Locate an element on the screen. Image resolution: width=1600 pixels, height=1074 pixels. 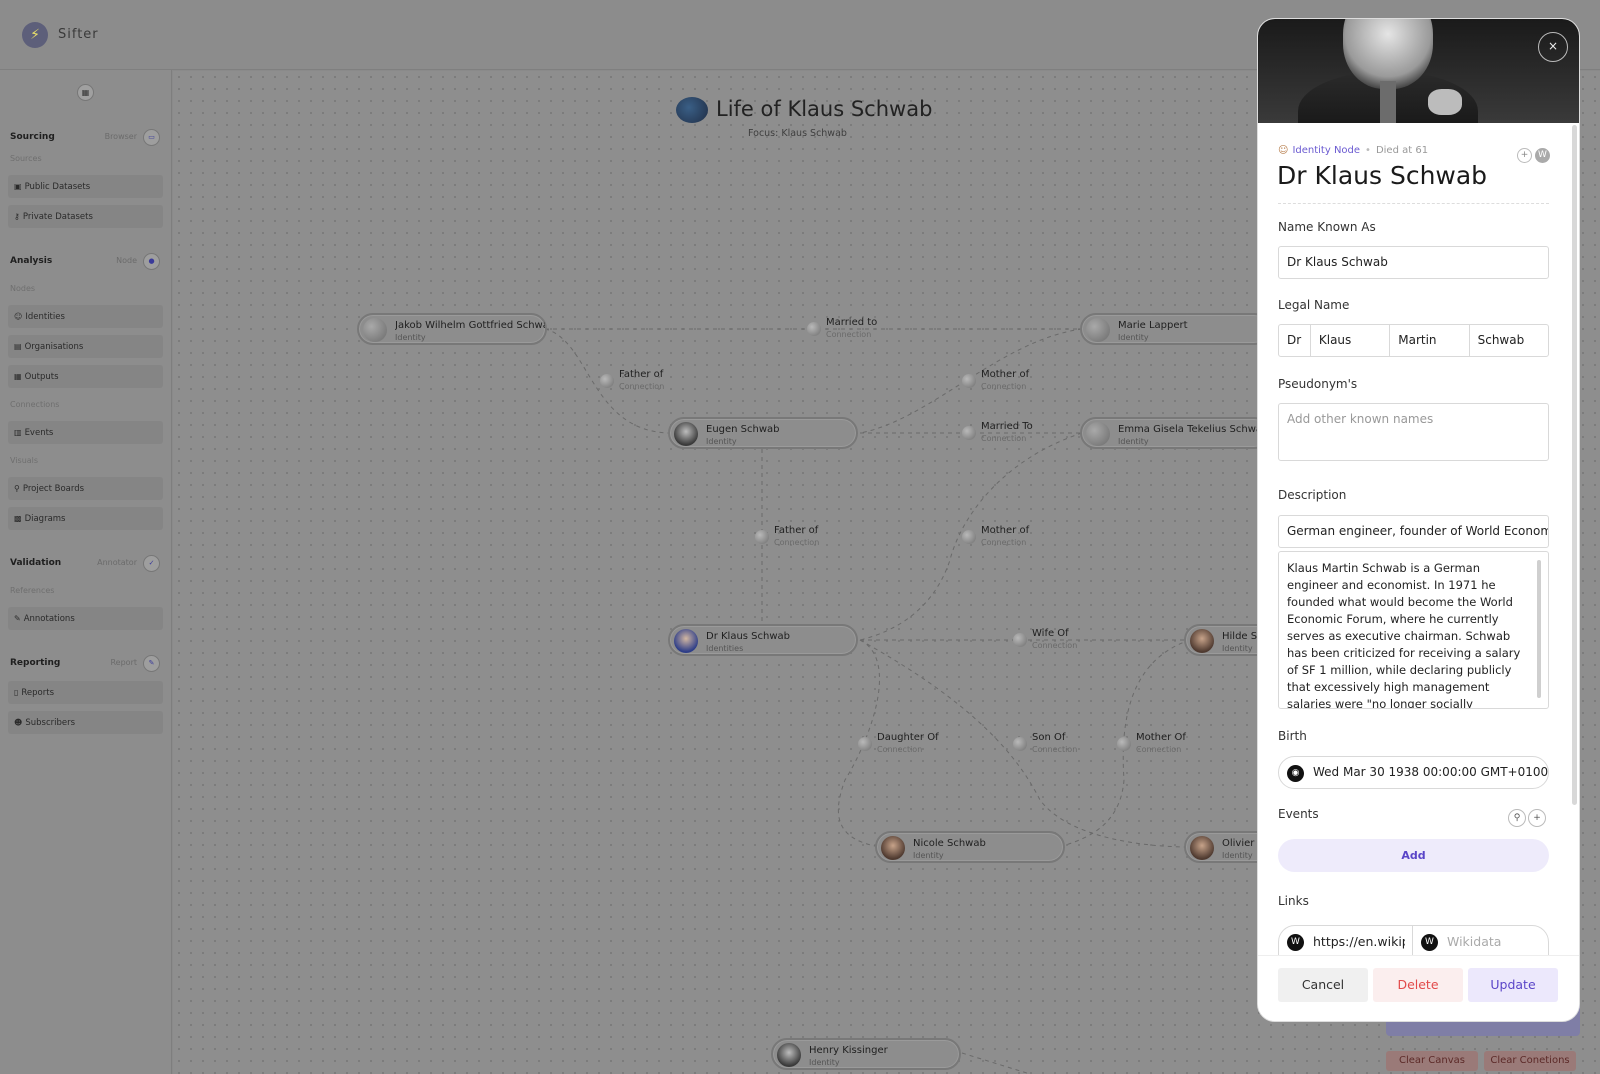
birth-event-icon: ◉ is located at coordinates (1295, 773).